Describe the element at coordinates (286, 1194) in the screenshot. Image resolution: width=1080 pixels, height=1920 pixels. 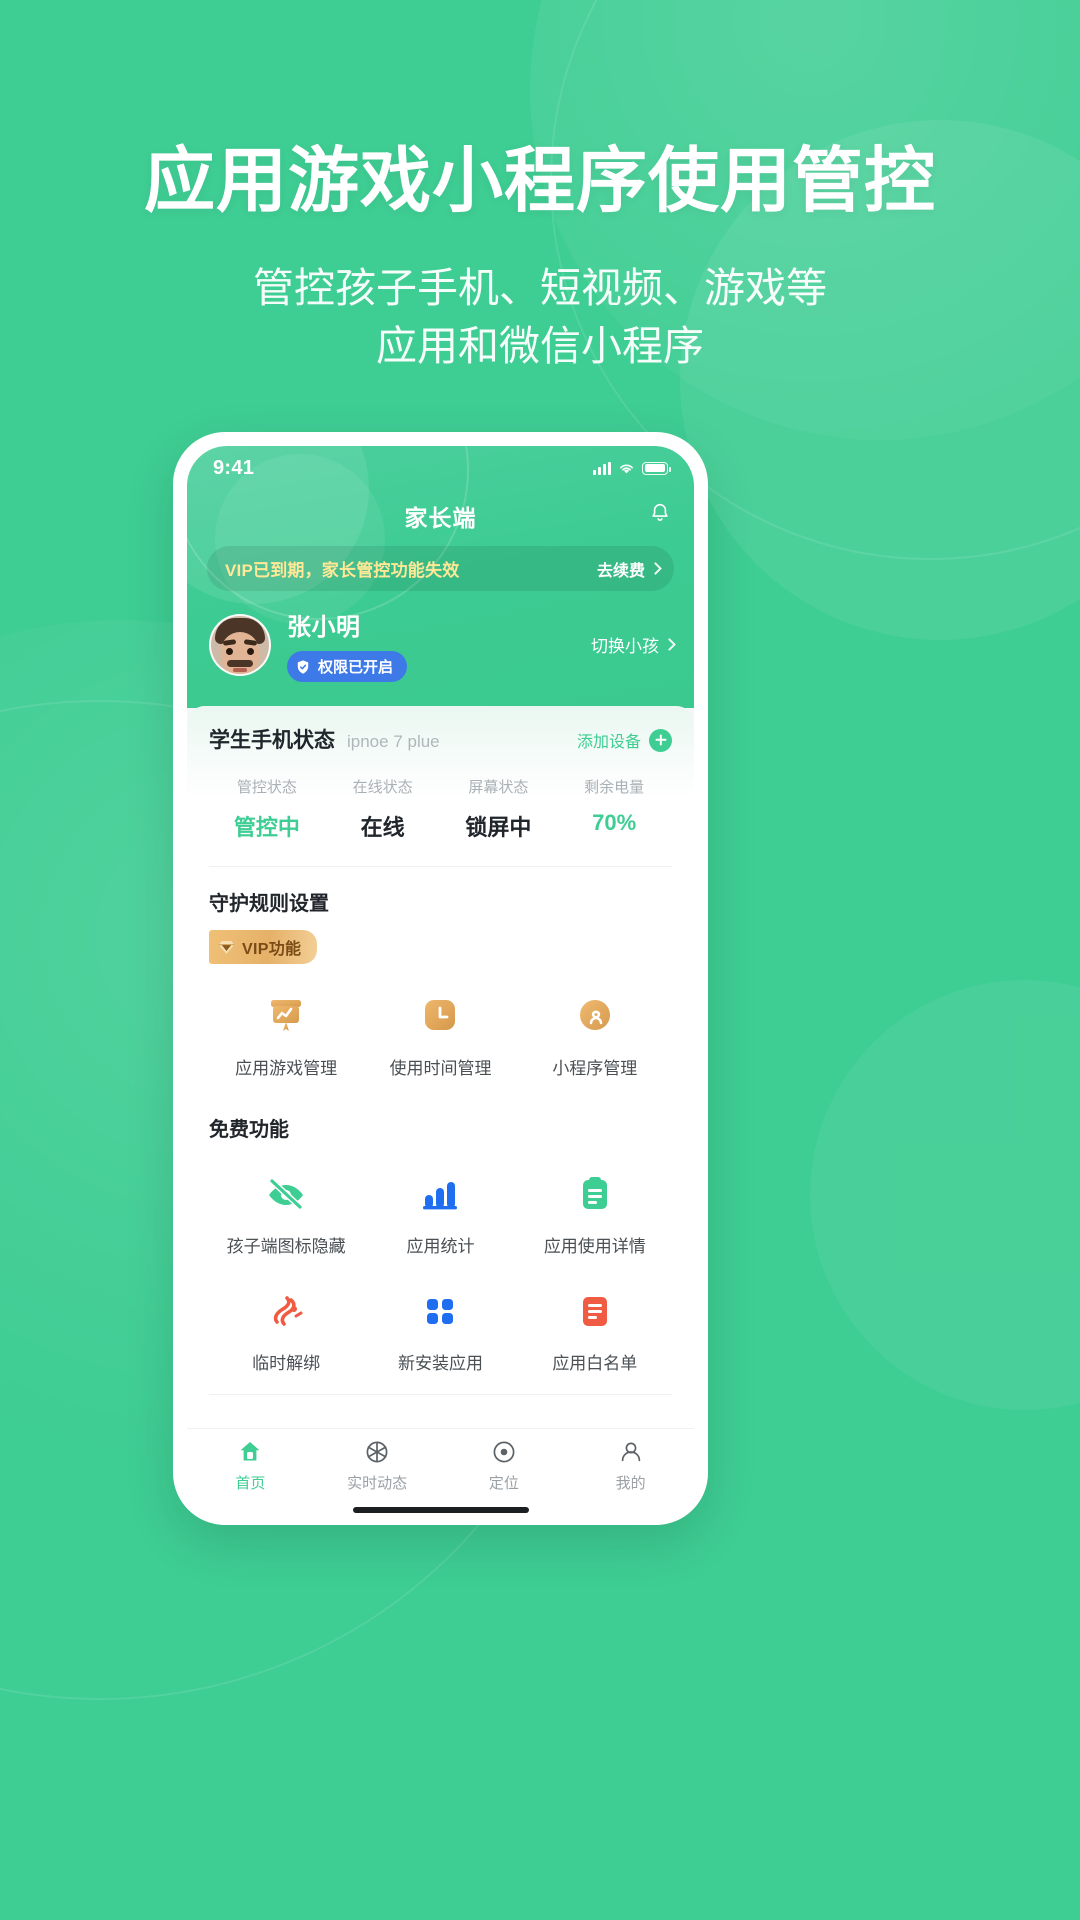
I see `eye-off-icon` at that location.